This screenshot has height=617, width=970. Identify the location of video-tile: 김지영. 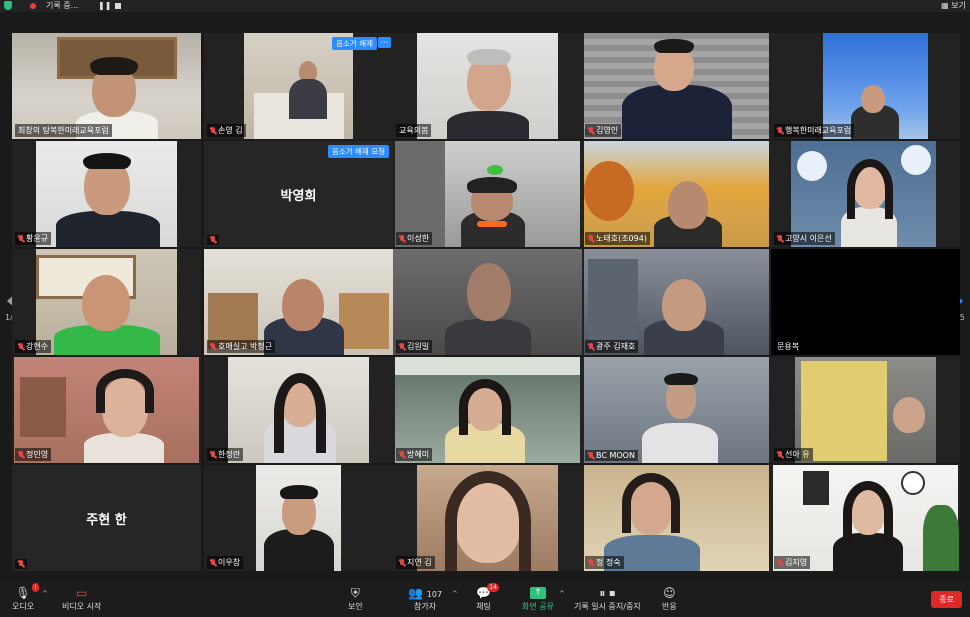
(865, 518).